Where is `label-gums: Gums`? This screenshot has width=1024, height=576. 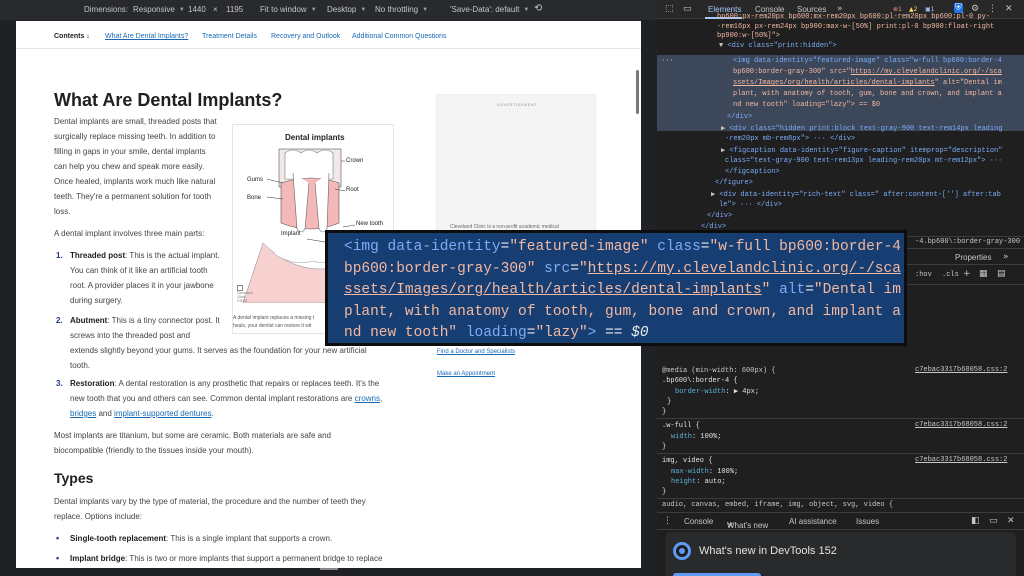
label-gums: Gums is located at coordinates (255, 180).